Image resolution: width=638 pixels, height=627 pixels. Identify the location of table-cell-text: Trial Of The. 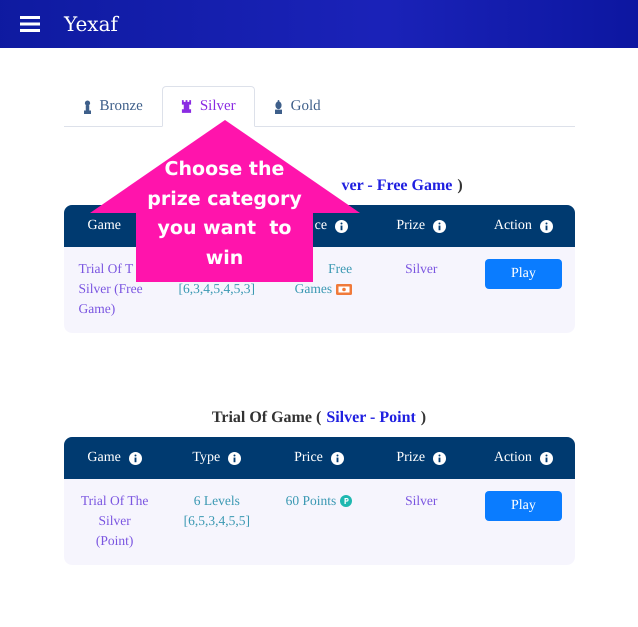
(114, 501).